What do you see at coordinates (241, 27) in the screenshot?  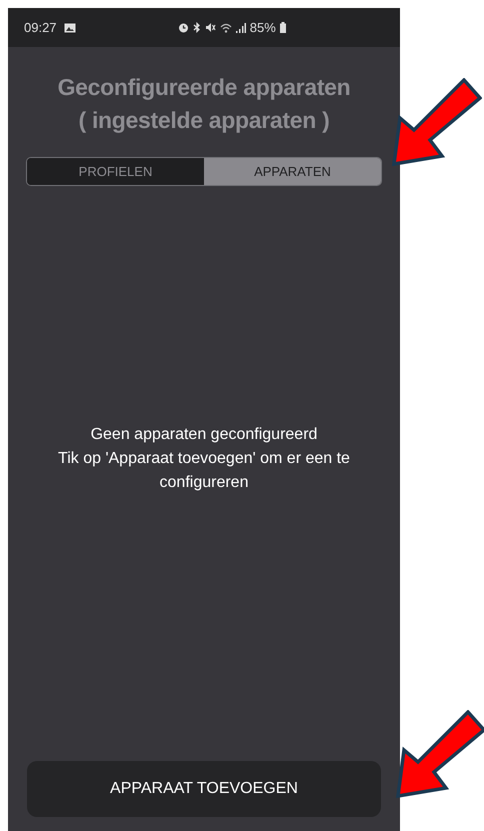 I see `signal-icon` at bounding box center [241, 27].